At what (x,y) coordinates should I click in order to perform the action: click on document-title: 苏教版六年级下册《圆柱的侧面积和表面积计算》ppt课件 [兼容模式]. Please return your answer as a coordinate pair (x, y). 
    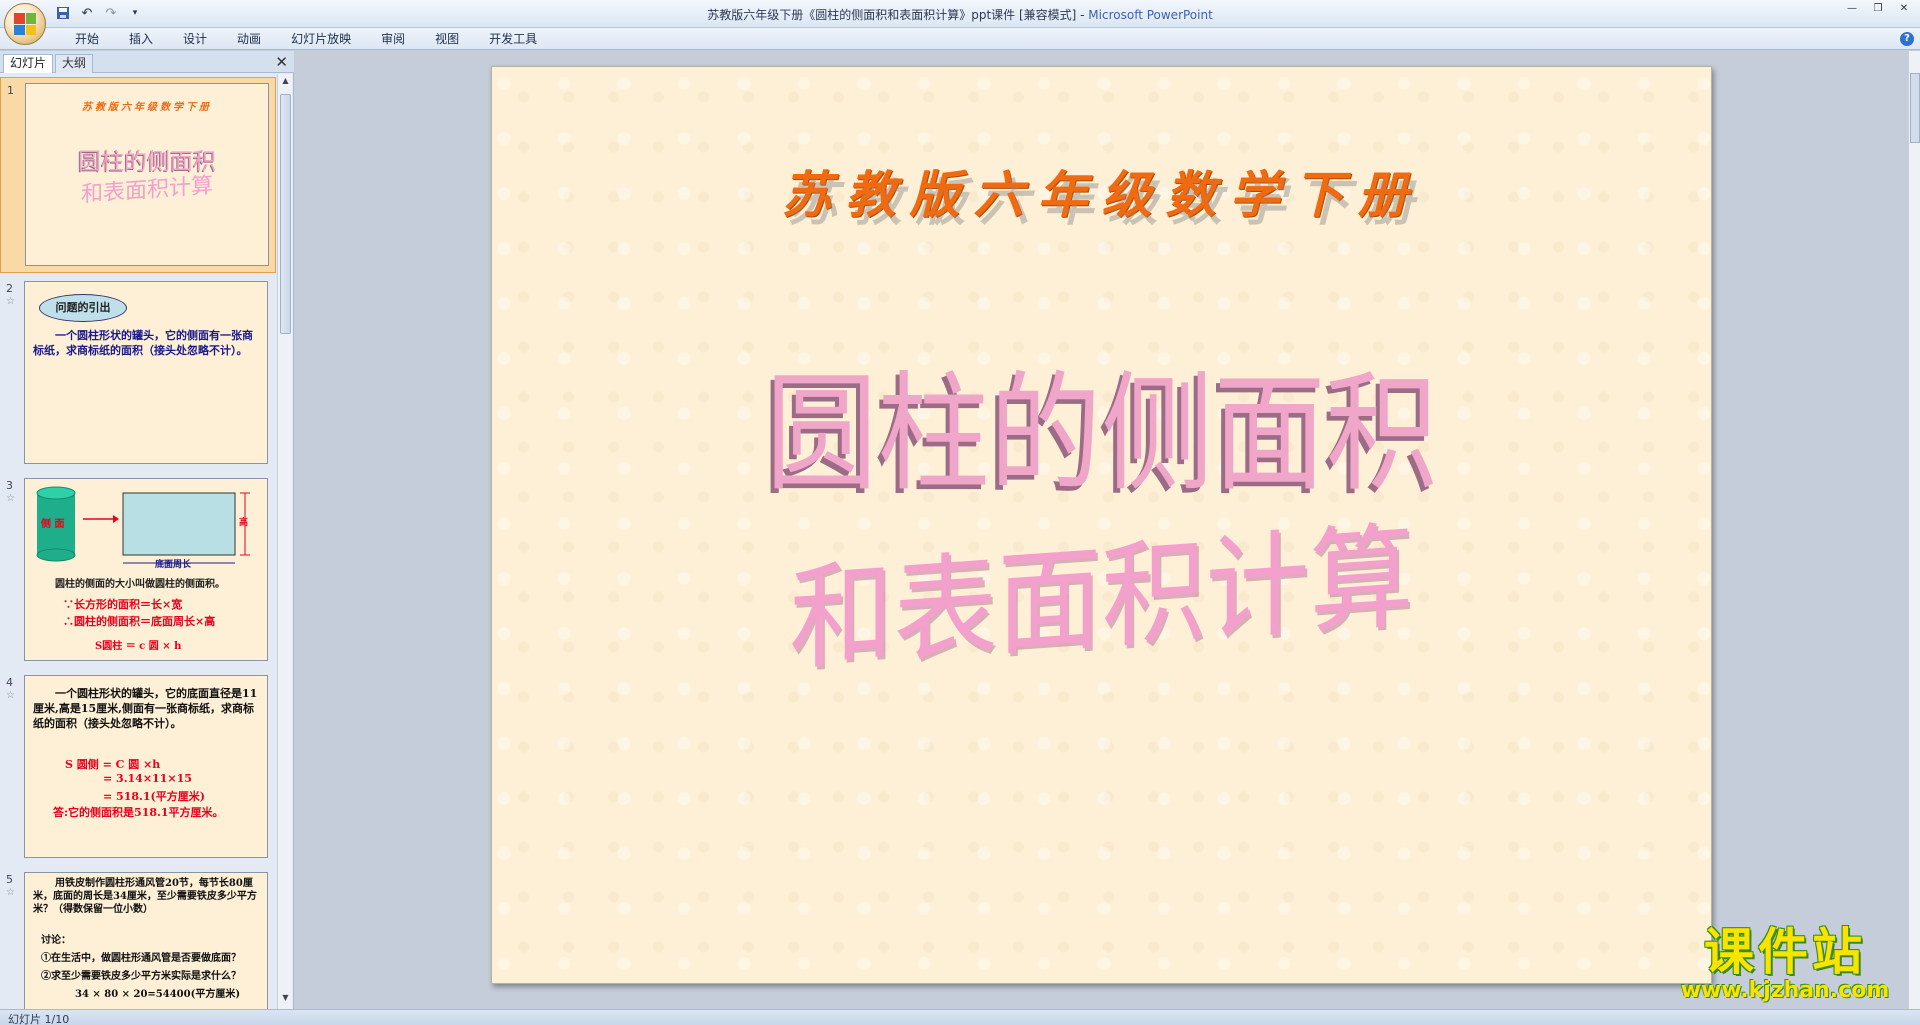
    Looking at the image, I should click on (892, 15).